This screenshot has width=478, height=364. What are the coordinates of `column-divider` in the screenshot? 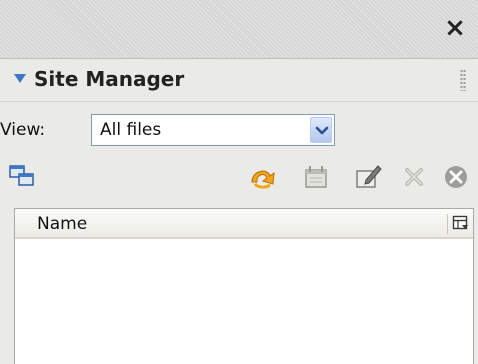 It's located at (447, 224).